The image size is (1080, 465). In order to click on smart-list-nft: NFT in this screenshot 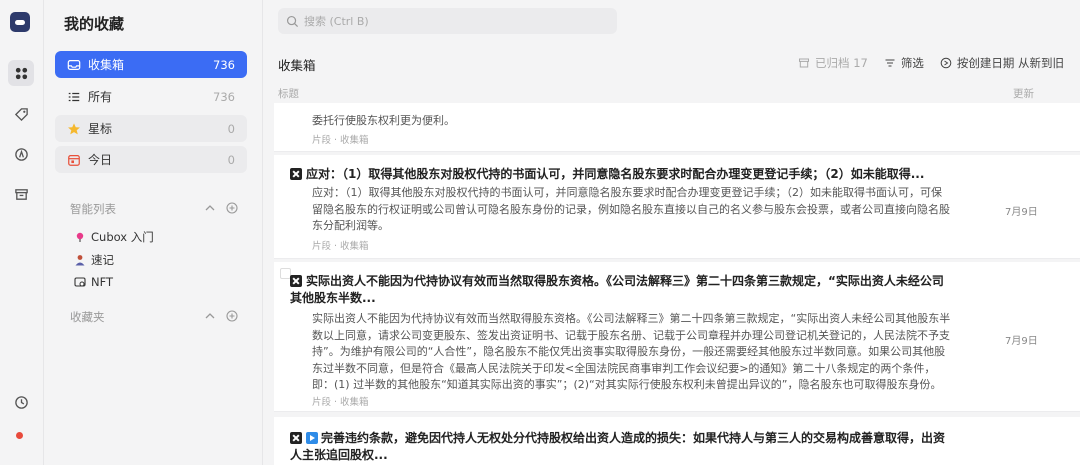, I will do `click(93, 282)`.